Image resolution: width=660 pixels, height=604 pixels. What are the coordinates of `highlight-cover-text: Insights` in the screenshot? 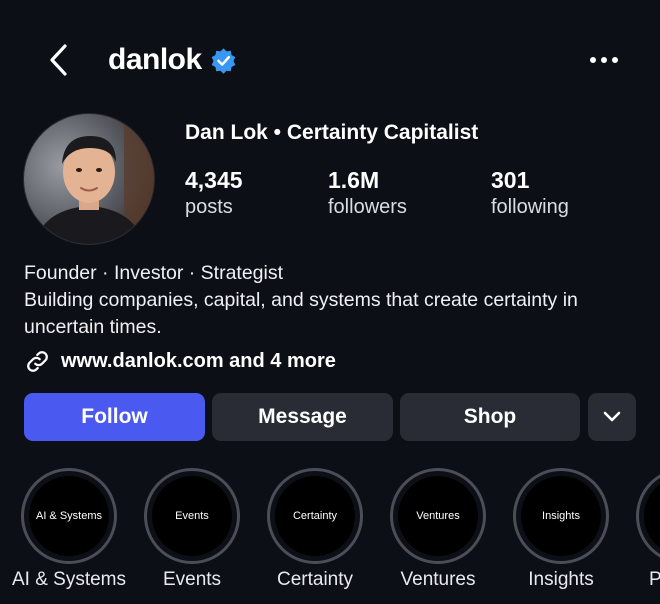 It's located at (561, 516).